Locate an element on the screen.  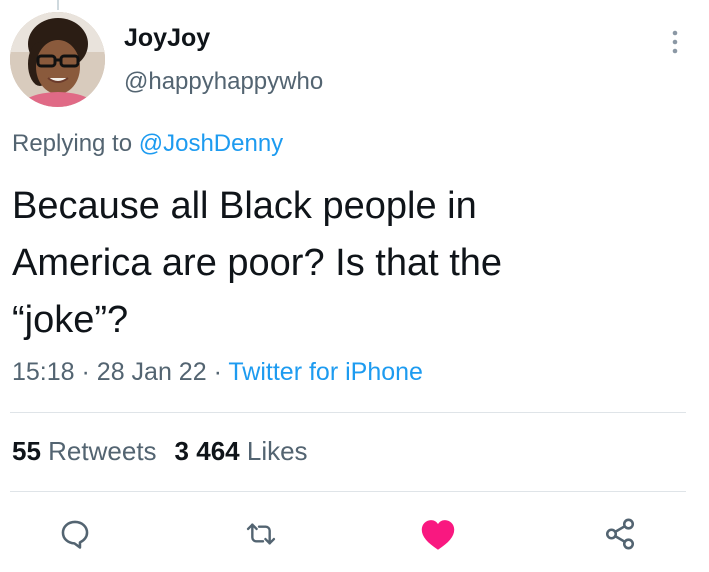
replying-to-mention-link: @JoshDenny is located at coordinates (211, 143).